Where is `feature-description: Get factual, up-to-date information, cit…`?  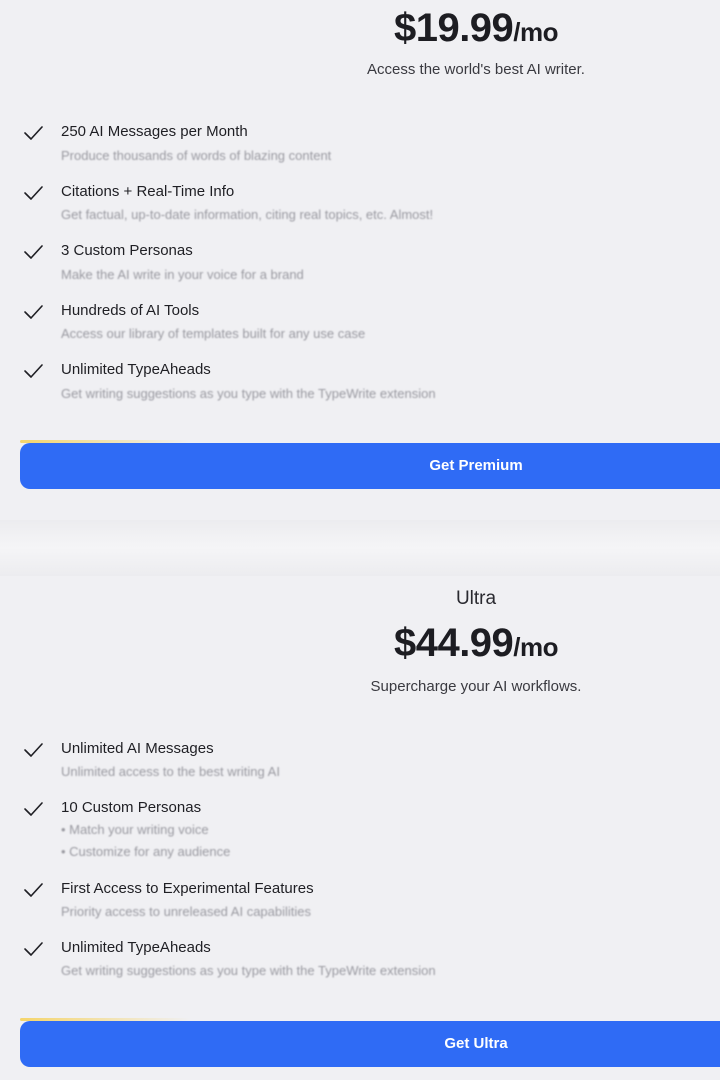
feature-description: Get factual, up-to-date information, cit… is located at coordinates (247, 214).